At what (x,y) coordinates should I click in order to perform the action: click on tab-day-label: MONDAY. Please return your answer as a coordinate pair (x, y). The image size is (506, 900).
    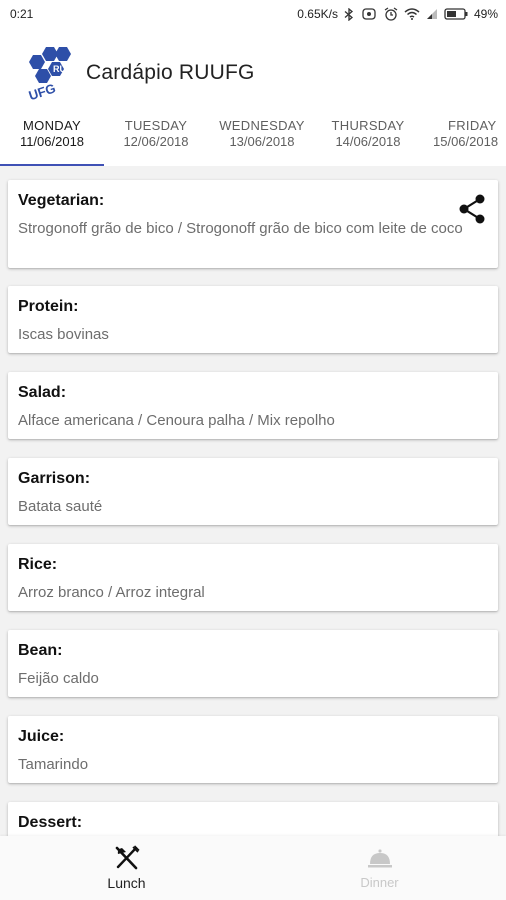
    Looking at the image, I should click on (52, 125).